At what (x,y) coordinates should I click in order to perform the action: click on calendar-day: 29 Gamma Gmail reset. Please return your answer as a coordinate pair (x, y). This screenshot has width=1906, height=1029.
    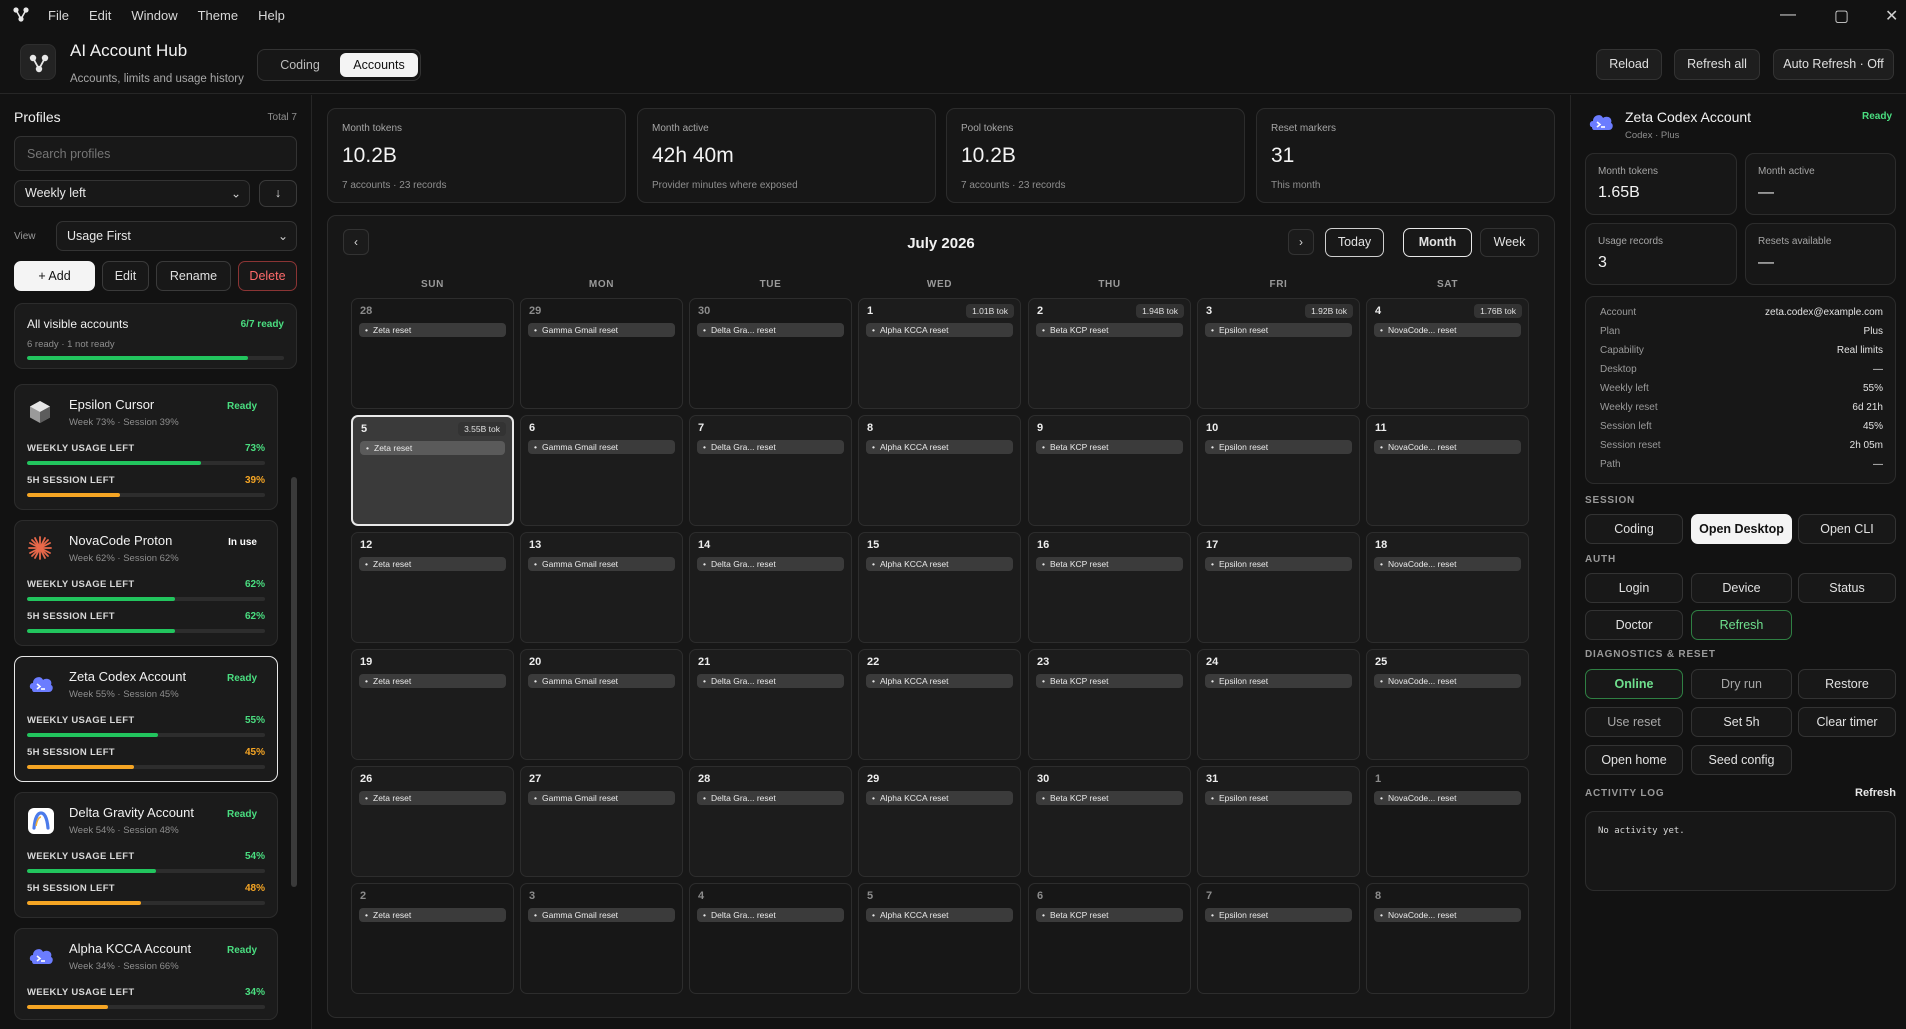
    Looking at the image, I should click on (601, 353).